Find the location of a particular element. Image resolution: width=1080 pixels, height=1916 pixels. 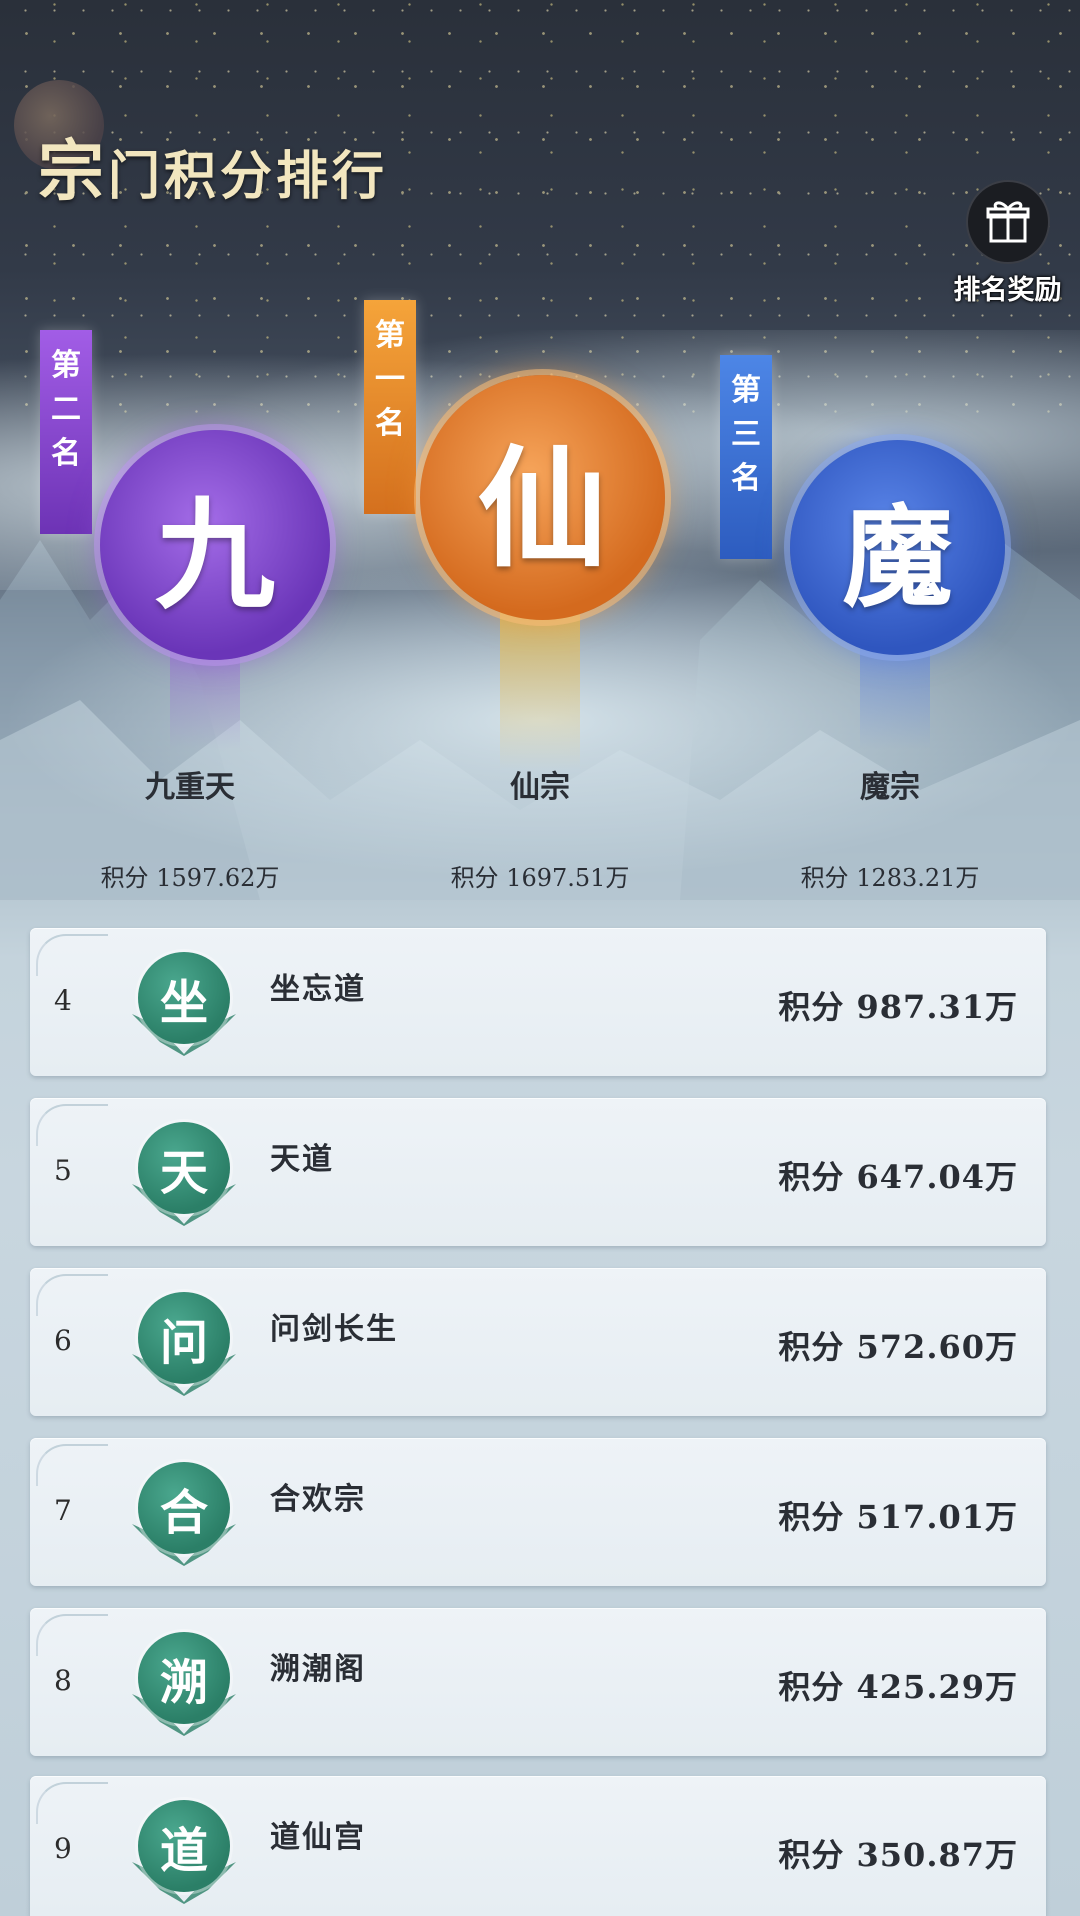

sect-score: 积分 572.60万 is located at coordinates (898, 1347).